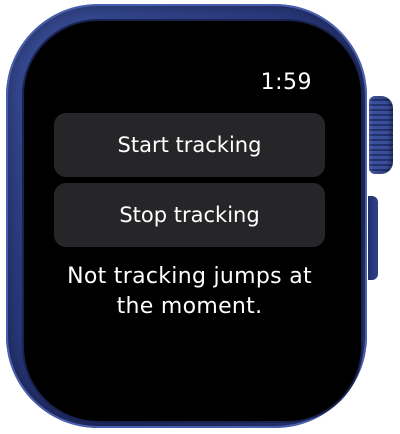  What do you see at coordinates (381, 135) in the screenshot?
I see `digital-crown` at bounding box center [381, 135].